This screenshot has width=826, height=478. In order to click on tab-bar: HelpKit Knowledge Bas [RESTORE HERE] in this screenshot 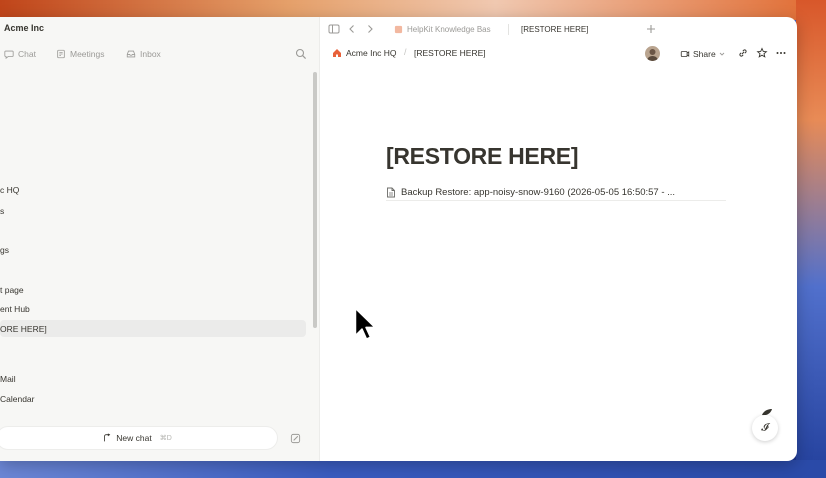, I will do `click(558, 30)`.